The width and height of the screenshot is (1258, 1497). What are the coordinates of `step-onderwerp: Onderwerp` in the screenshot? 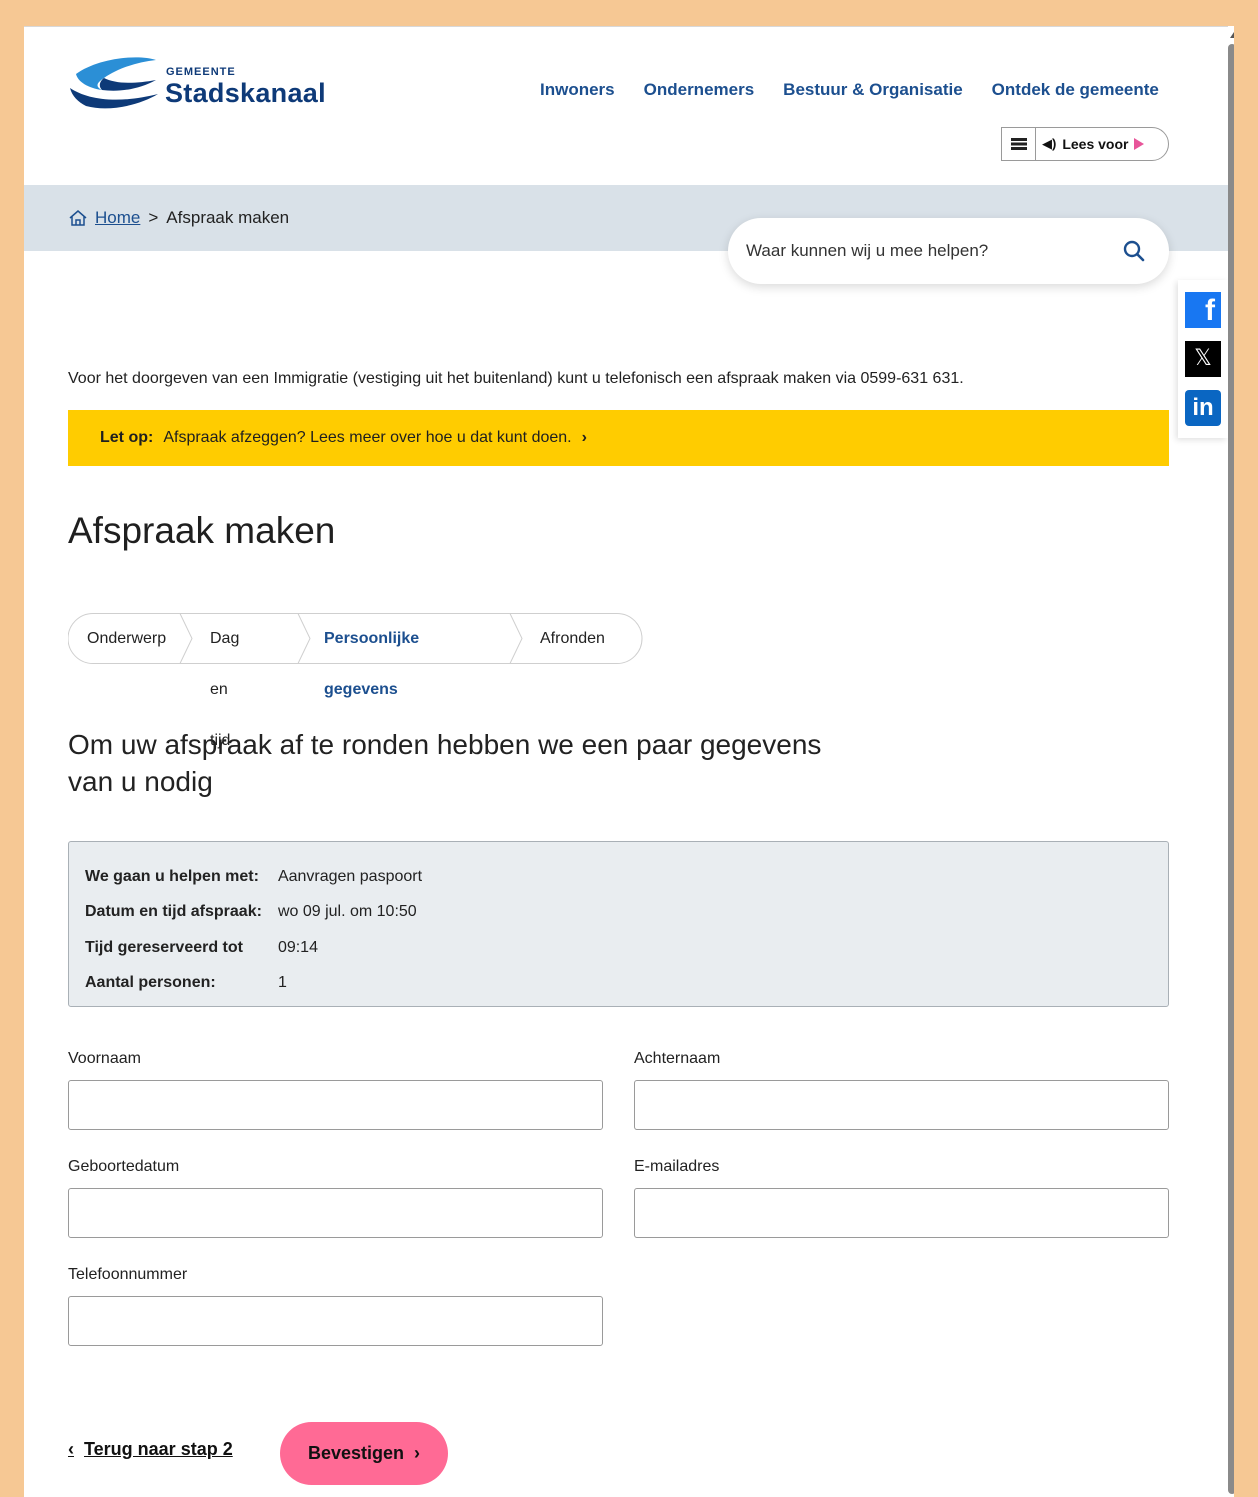 It's located at (127, 638).